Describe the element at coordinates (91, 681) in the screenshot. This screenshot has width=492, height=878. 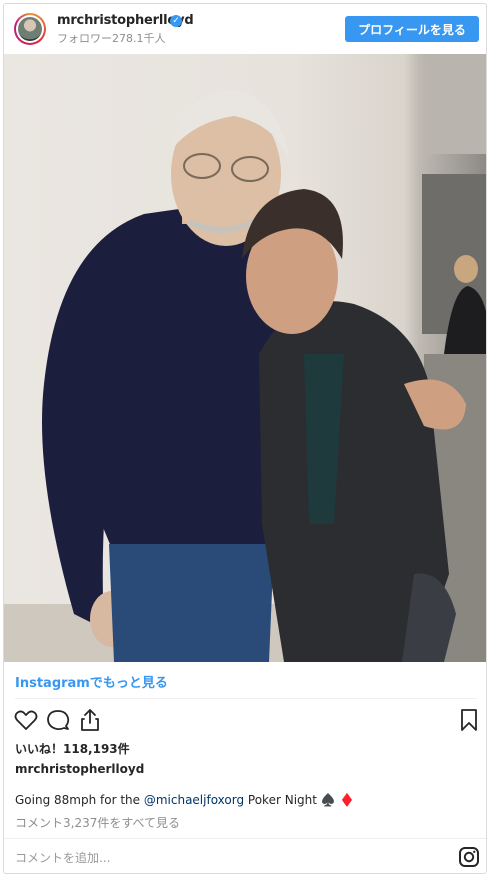
I see `view-more-on-instagram-link: Instagramでもっと見る` at that location.